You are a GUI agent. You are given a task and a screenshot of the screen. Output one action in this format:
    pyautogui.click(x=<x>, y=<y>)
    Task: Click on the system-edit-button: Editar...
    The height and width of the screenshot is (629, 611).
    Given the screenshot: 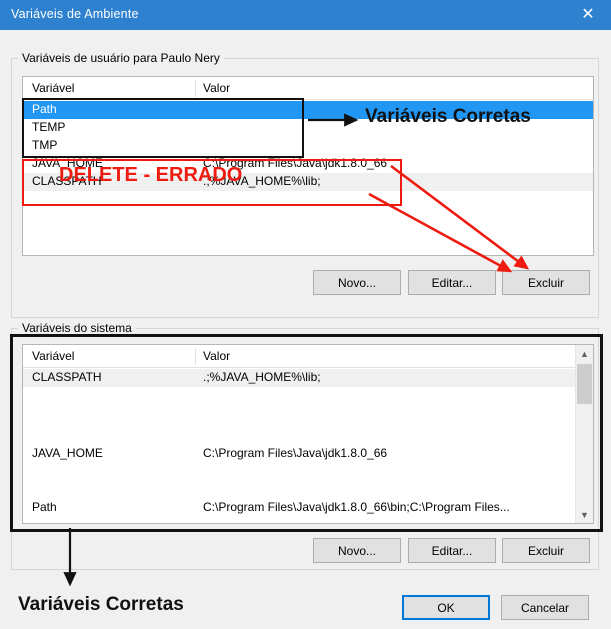 What is the action you would take?
    pyautogui.click(x=452, y=550)
    